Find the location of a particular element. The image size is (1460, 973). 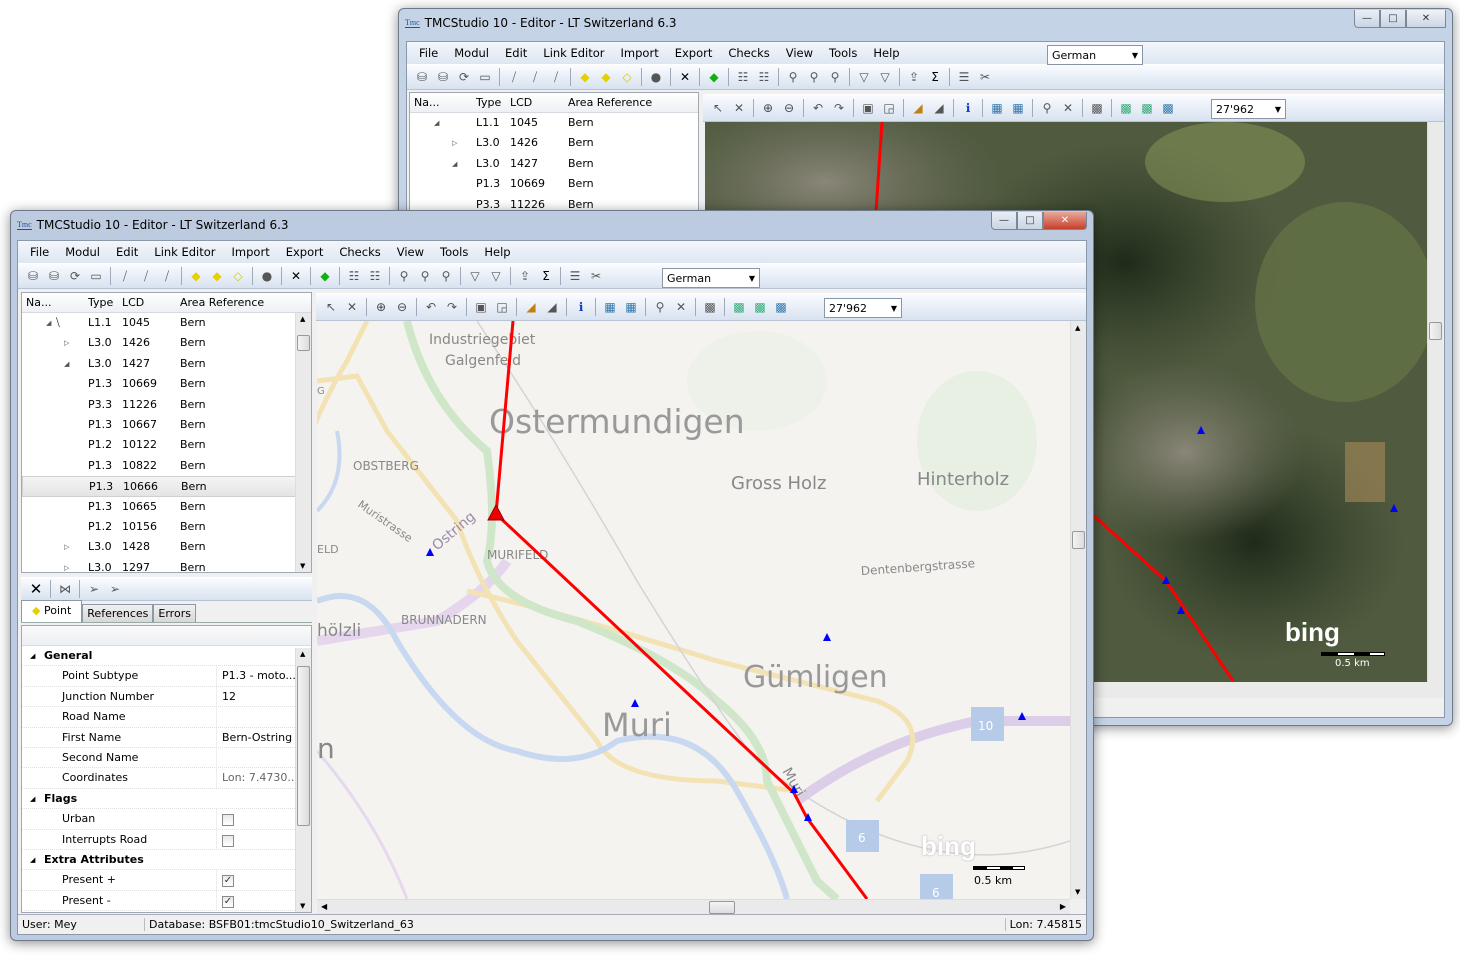

property-category: ◢ Flags is located at coordinates (166, 799).